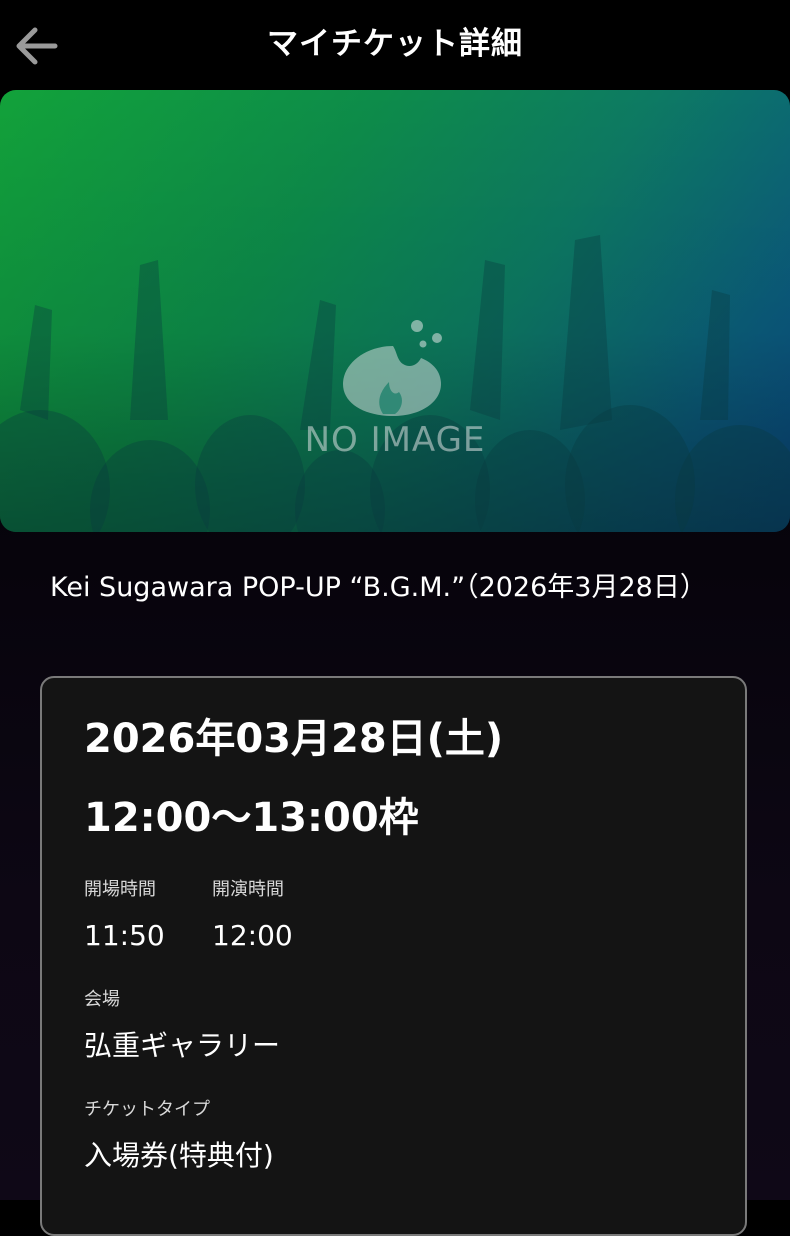 Image resolution: width=790 pixels, height=1236 pixels. Describe the element at coordinates (395, 440) in the screenshot. I see `no-image-text: NO IMAGE` at that location.